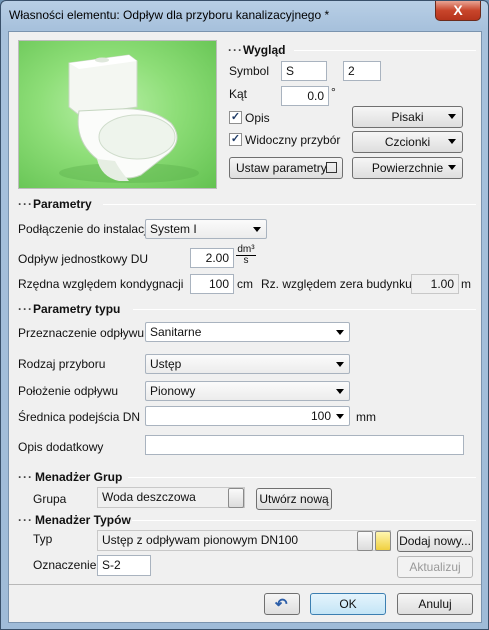  I want to click on aktualizuj-button: Aktualizuj, so click(435, 567).